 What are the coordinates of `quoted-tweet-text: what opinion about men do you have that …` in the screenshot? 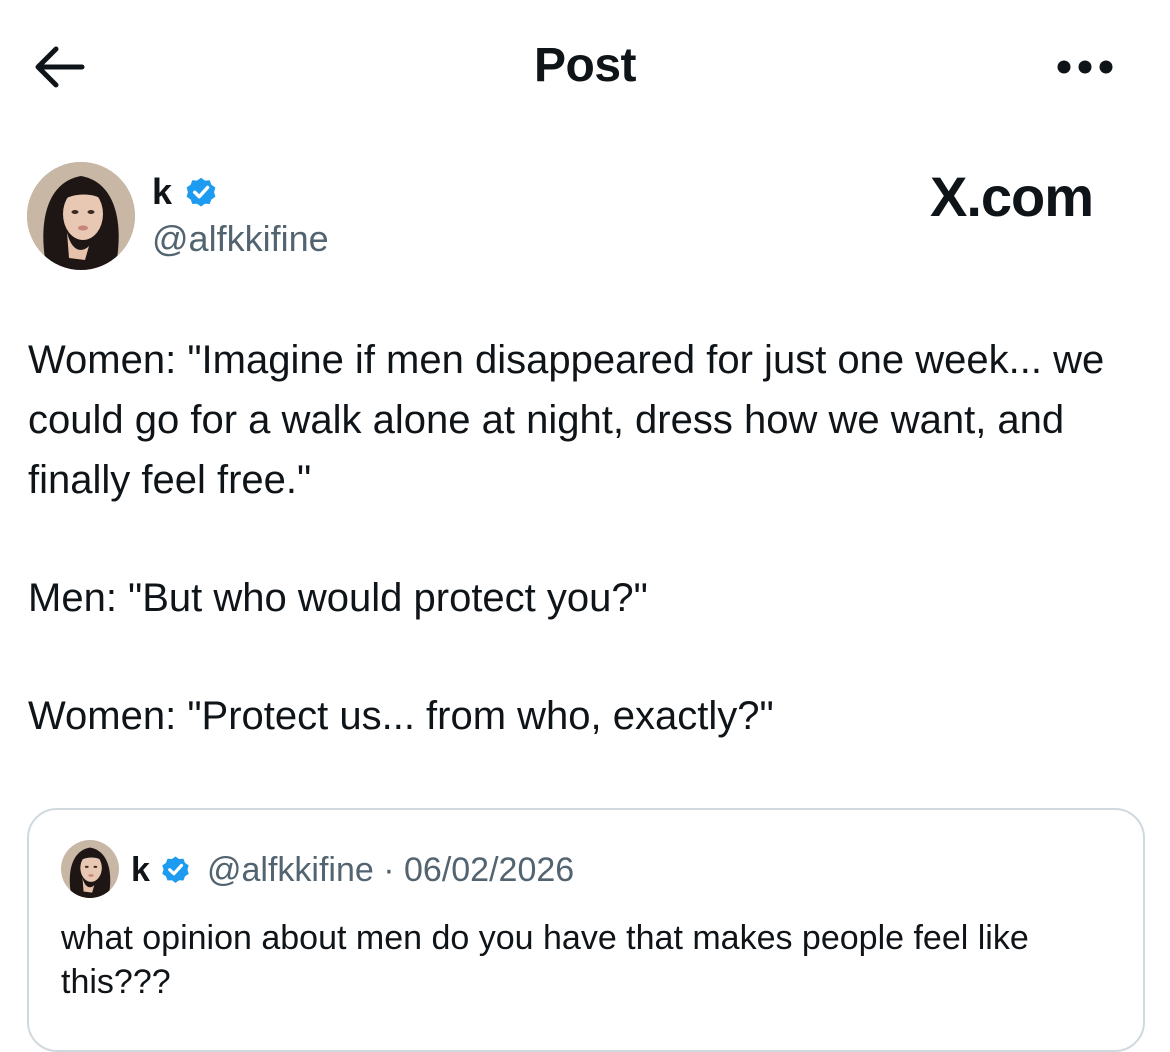 It's located at (545, 960).